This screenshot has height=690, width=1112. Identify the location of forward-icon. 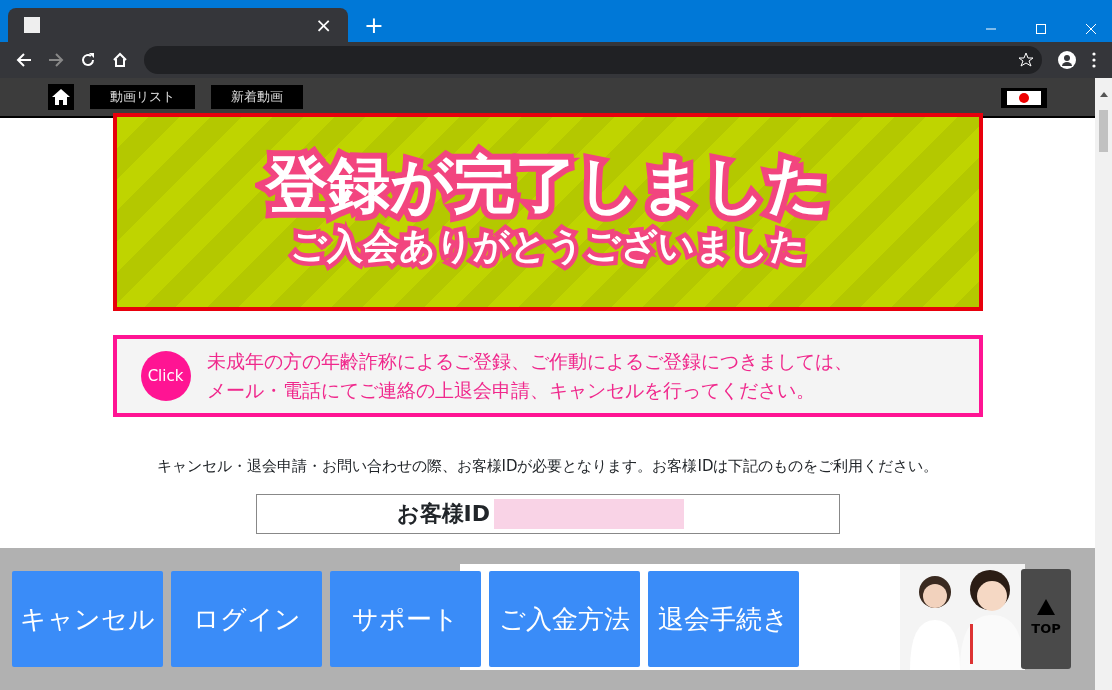
(56, 60).